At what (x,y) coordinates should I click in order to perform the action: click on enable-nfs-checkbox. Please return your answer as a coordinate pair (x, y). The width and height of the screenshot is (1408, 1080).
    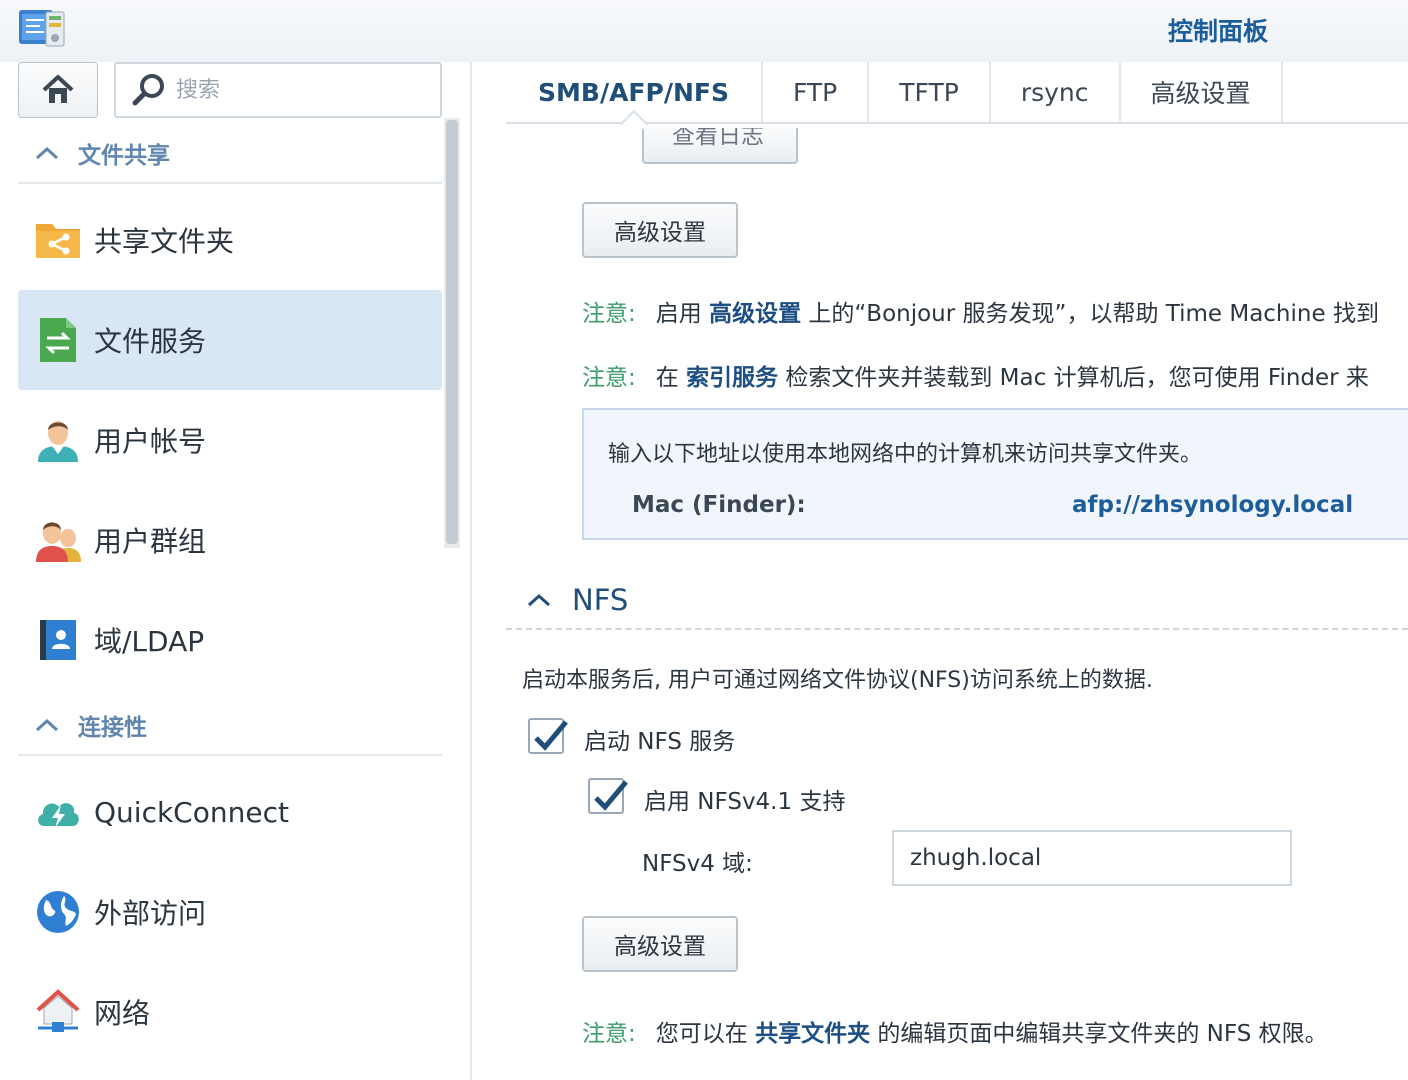
    Looking at the image, I should click on (548, 736).